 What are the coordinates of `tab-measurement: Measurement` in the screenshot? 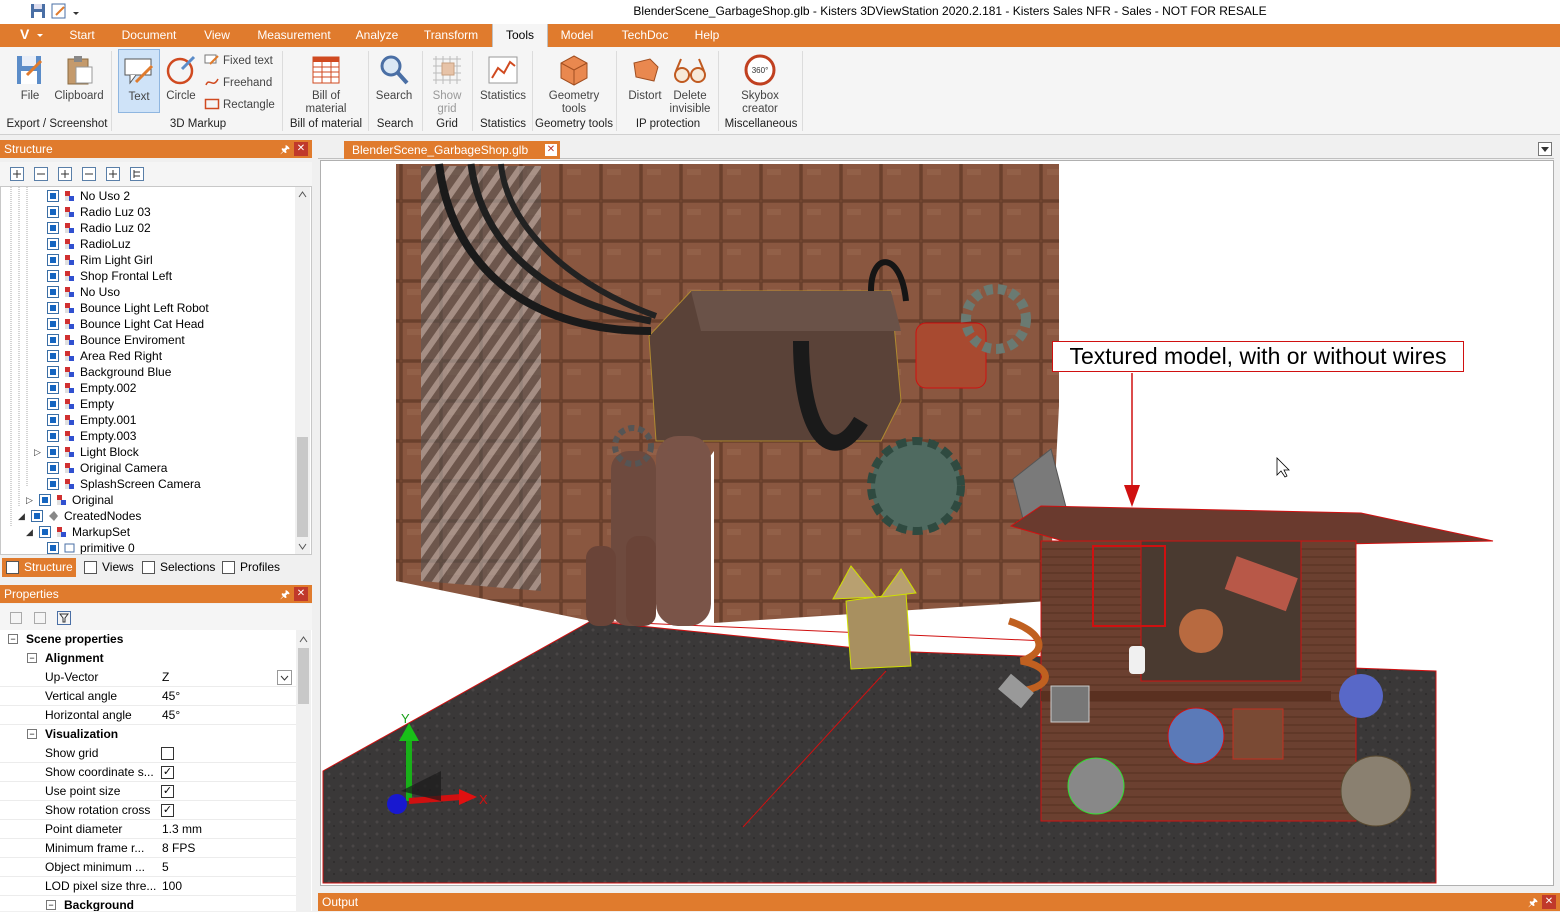 It's located at (294, 35).